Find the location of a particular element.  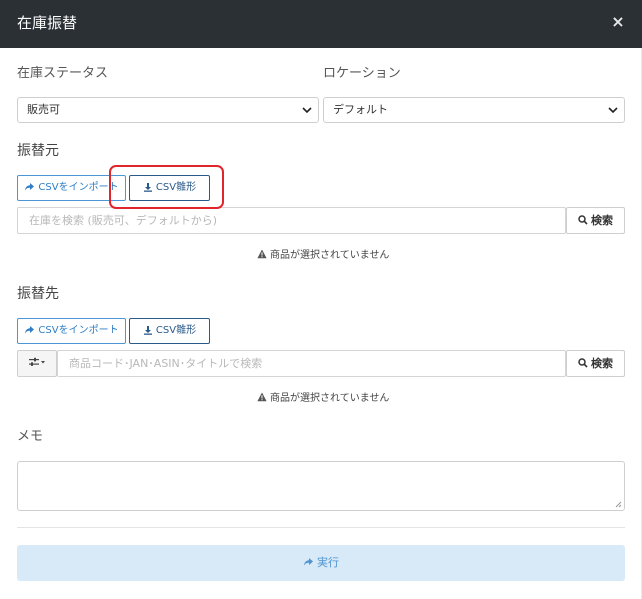

filter-dropdown-button is located at coordinates (37, 363).